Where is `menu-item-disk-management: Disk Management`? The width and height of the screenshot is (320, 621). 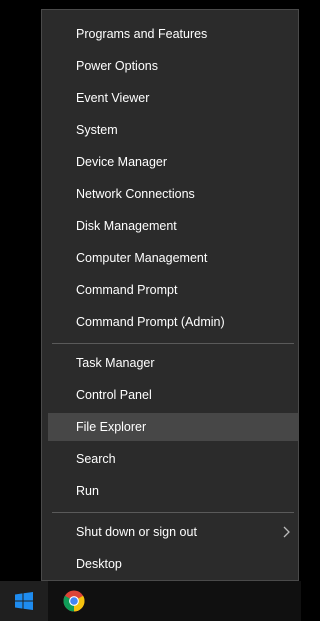
menu-item-disk-management: Disk Management is located at coordinates (173, 226).